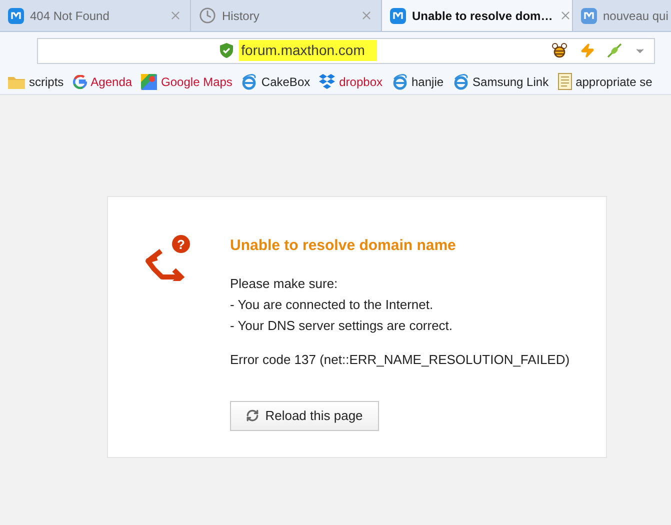 This screenshot has width=671, height=525. Describe the element at coordinates (196, 82) in the screenshot. I see `bookmark-label: Google Maps` at that location.